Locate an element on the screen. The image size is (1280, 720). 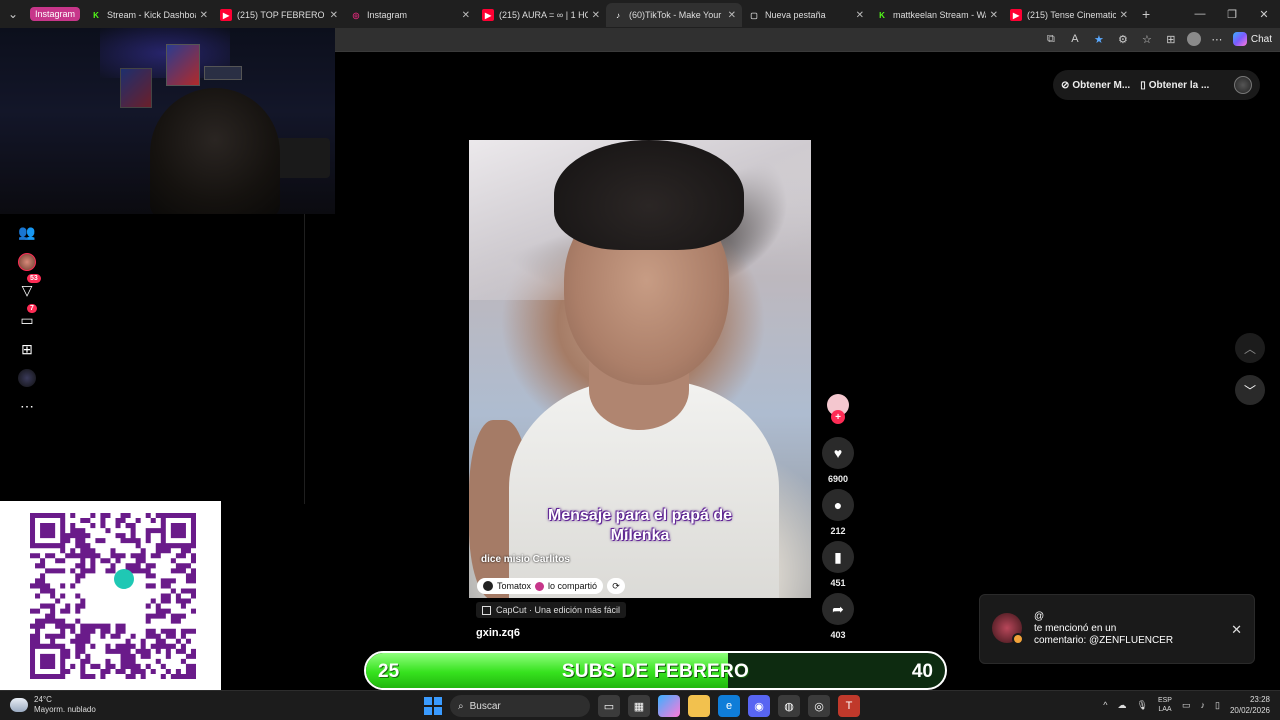
sharer-name: Tomatox is located at coordinates (514, 586).